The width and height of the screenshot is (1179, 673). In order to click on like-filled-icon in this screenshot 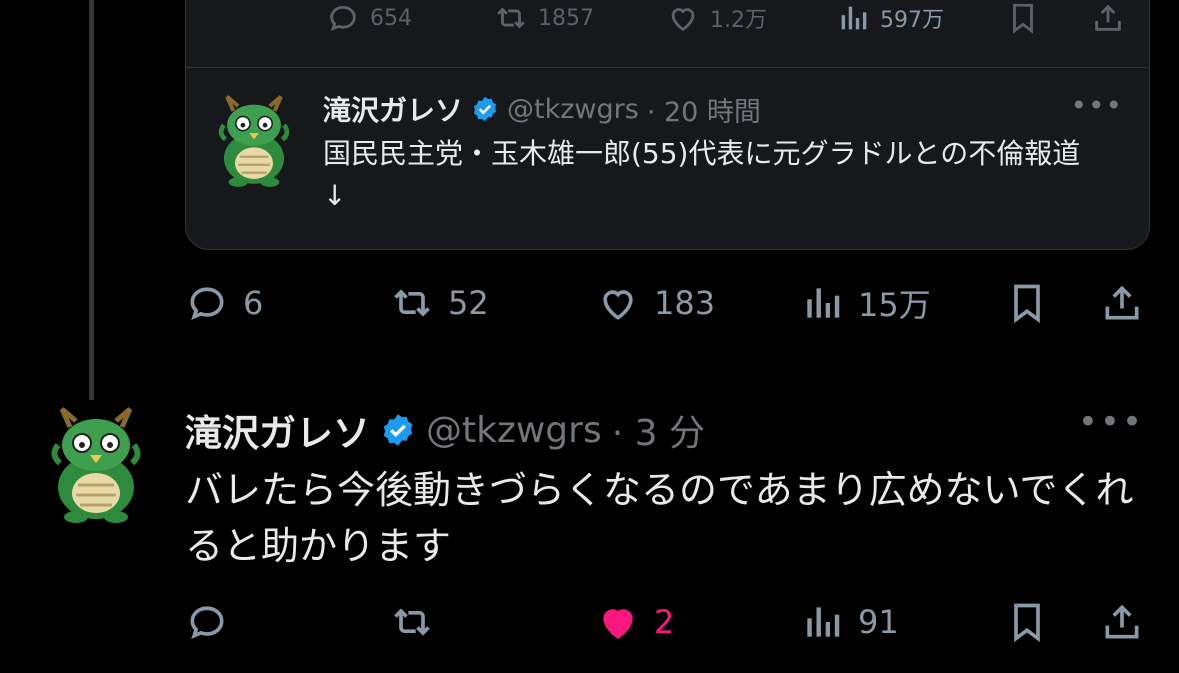, I will do `click(618, 624)`.